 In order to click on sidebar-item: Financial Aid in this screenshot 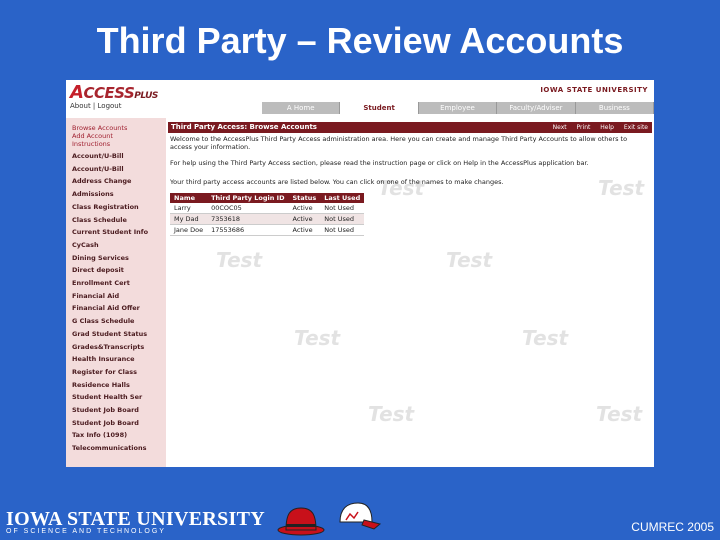, I will do `click(116, 296)`.